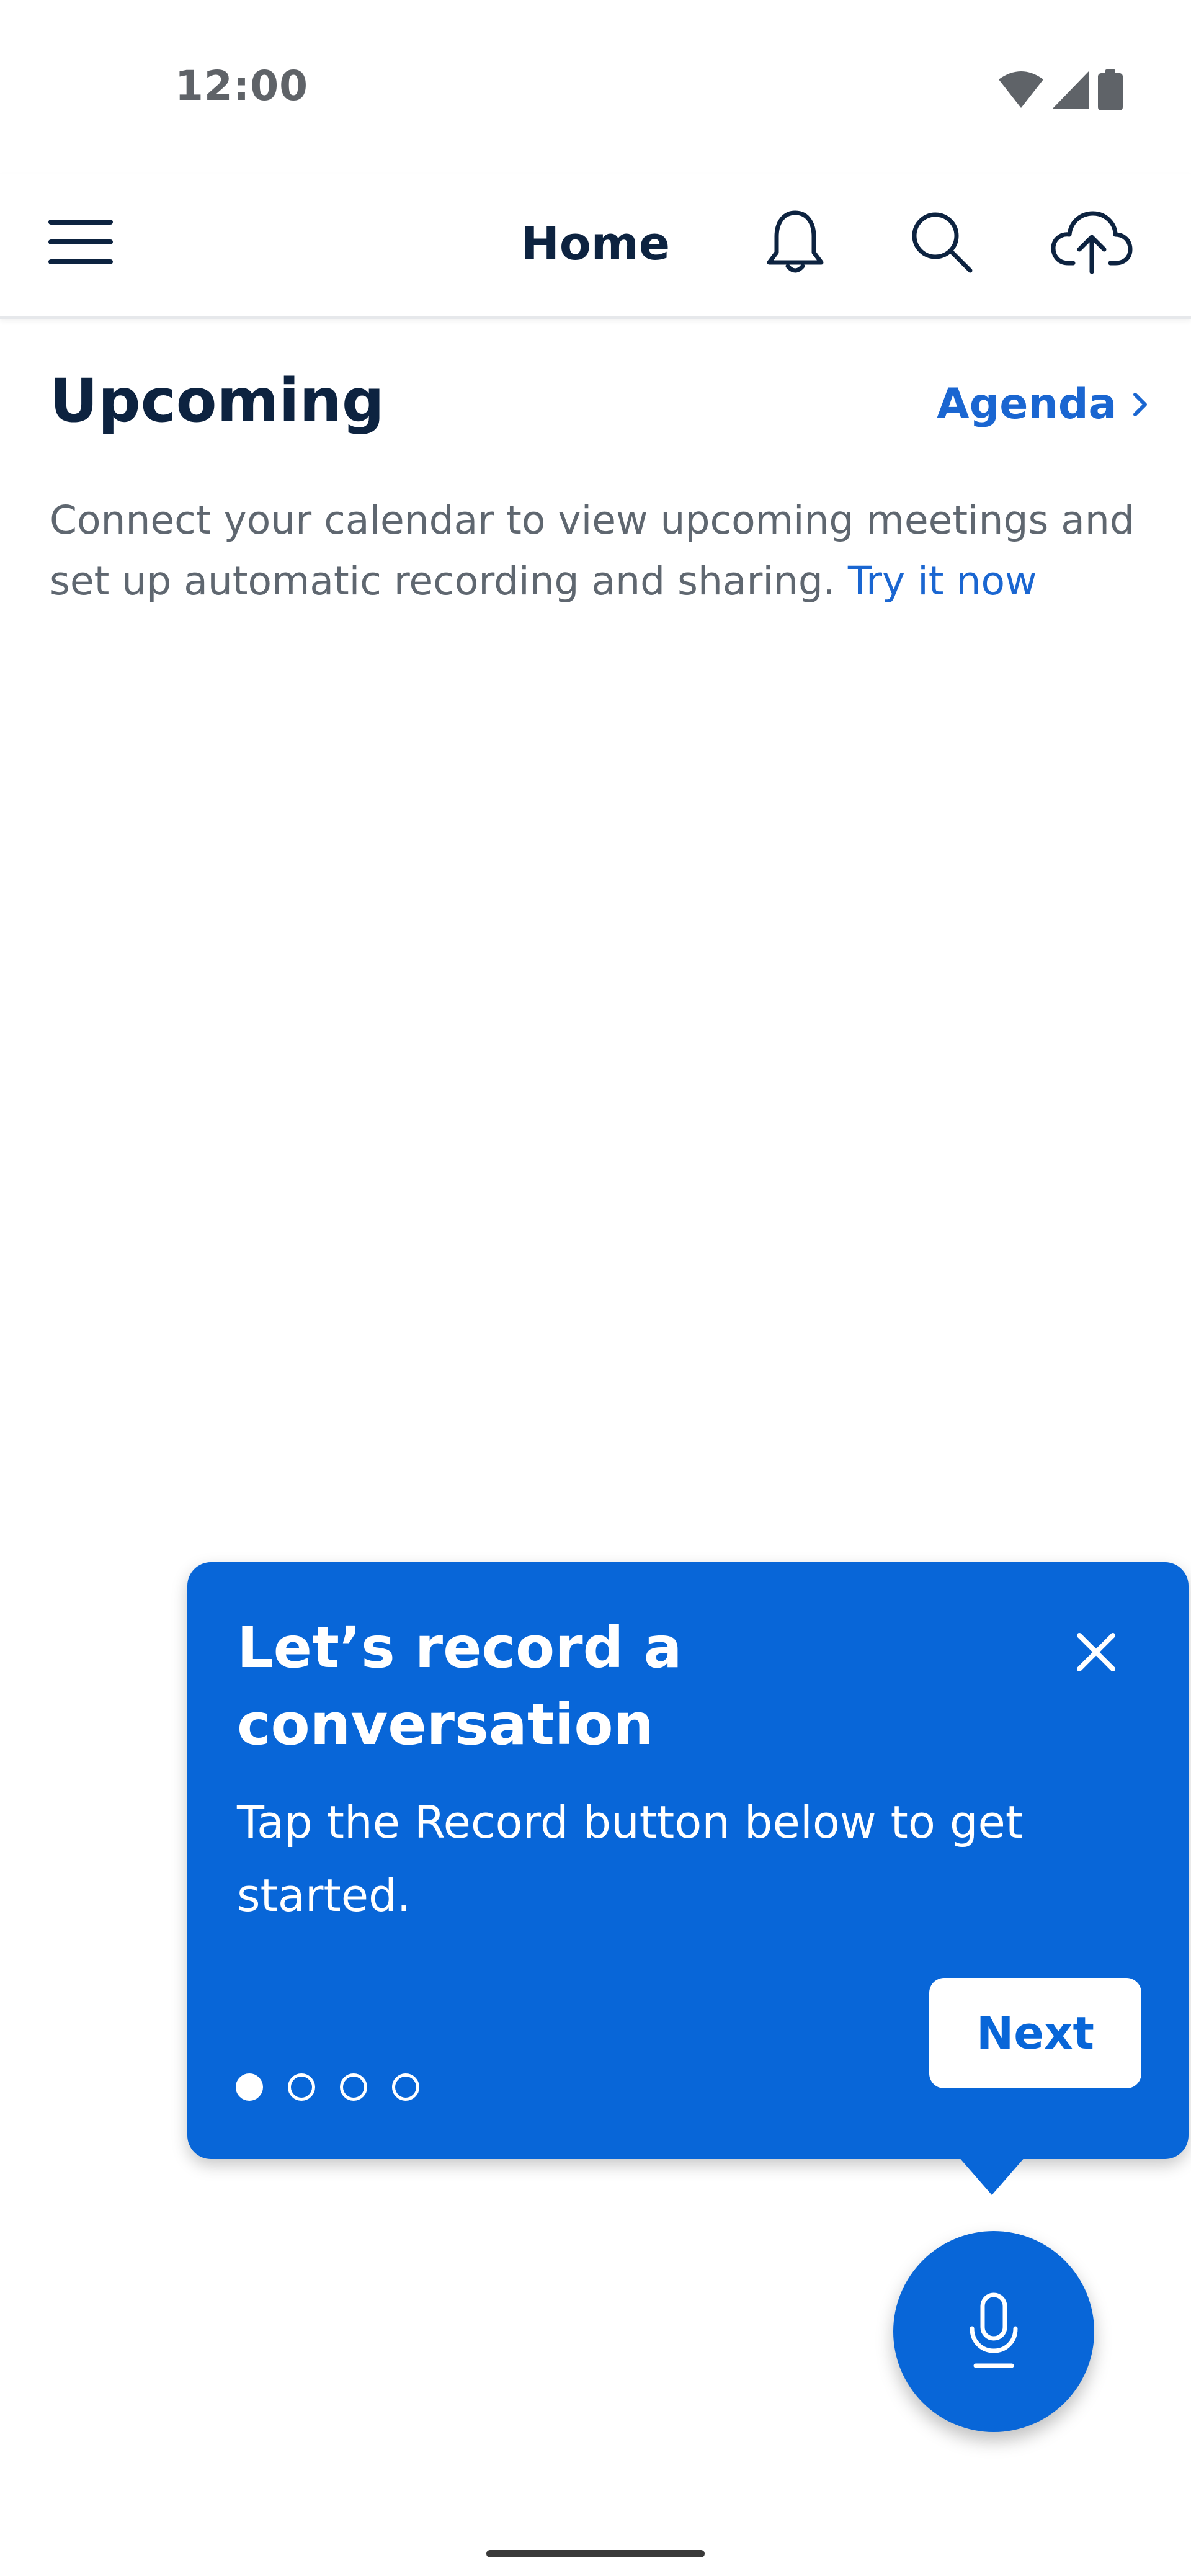  I want to click on upload-button, so click(1091, 242).